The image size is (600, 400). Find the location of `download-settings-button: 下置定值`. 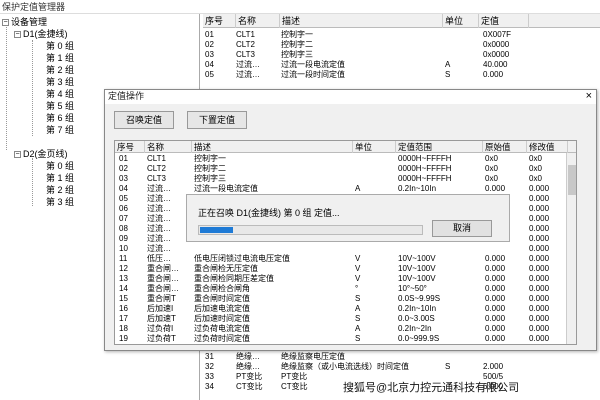

download-settings-button: 下置定值 is located at coordinates (217, 120).